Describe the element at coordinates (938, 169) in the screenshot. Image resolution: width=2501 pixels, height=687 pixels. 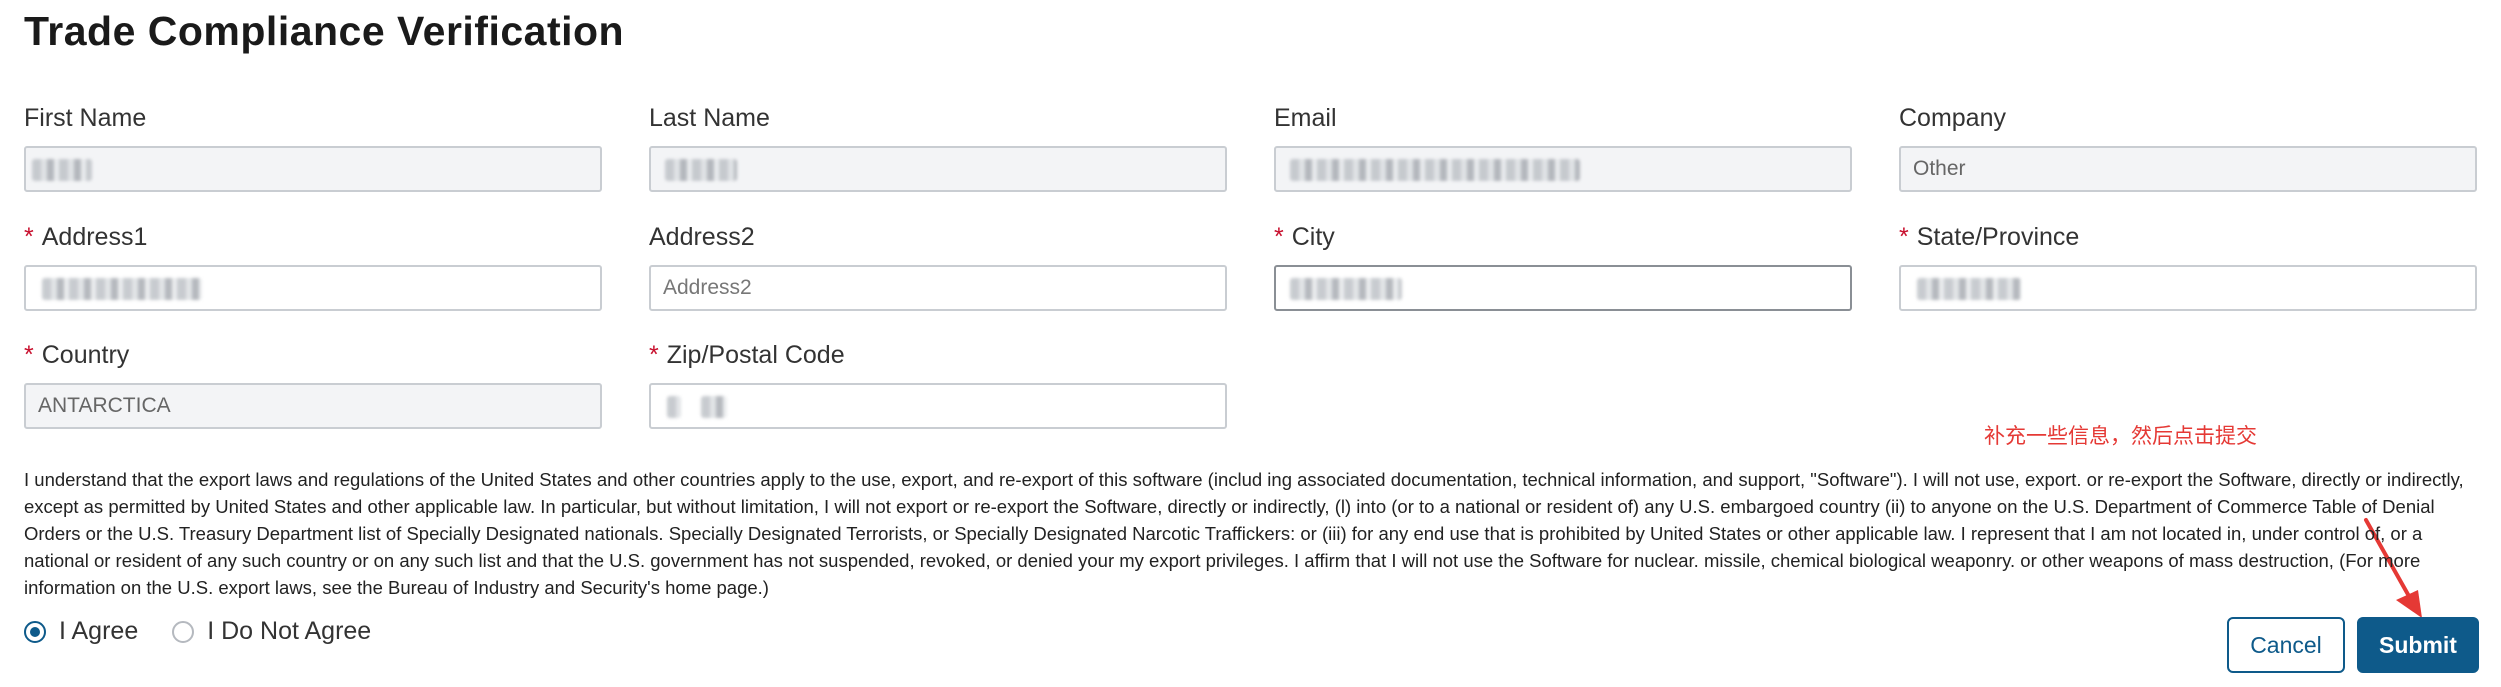
I see `last-name-input` at that location.